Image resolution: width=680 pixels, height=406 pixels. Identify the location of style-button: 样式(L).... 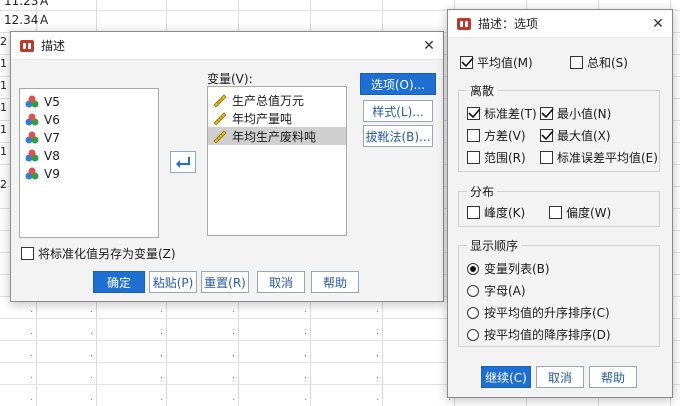
(398, 111).